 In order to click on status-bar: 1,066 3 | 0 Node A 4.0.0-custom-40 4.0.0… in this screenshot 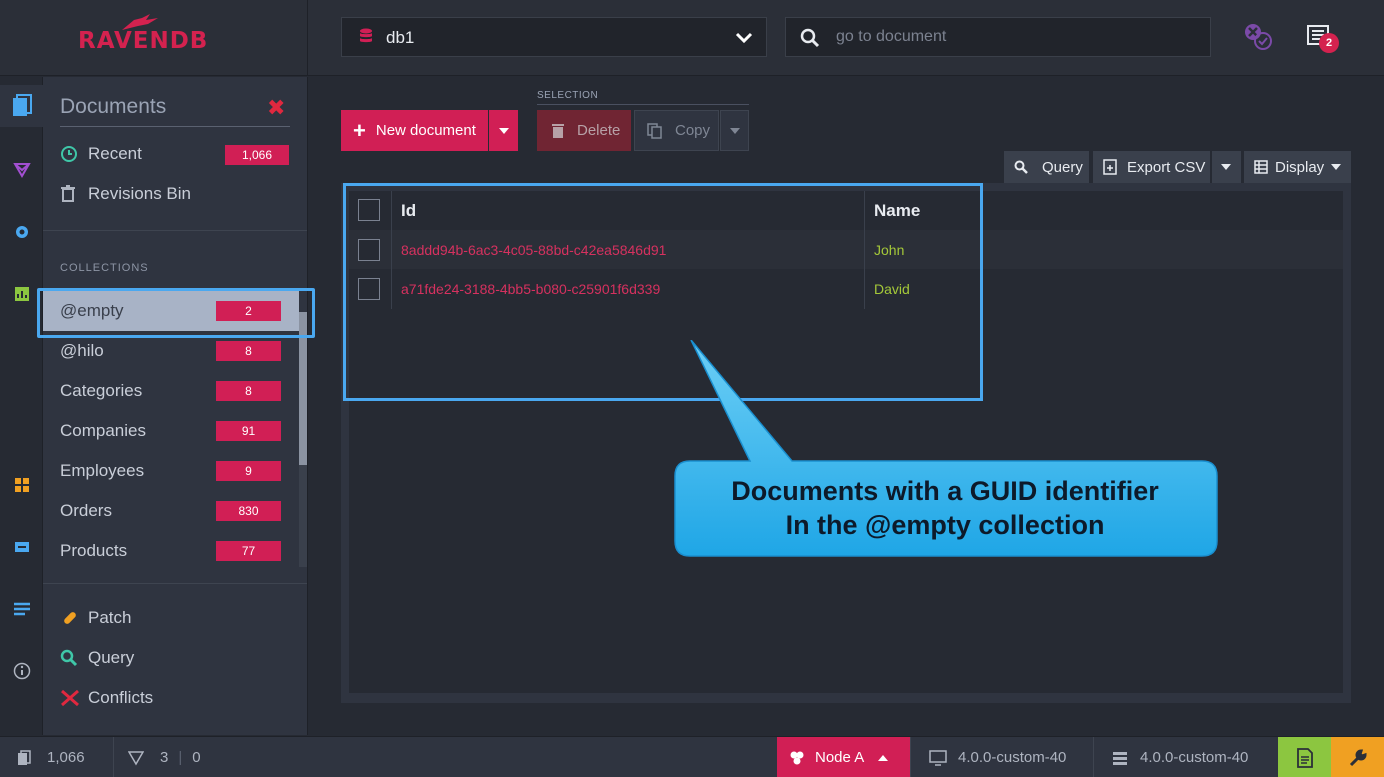, I will do `click(692, 756)`.